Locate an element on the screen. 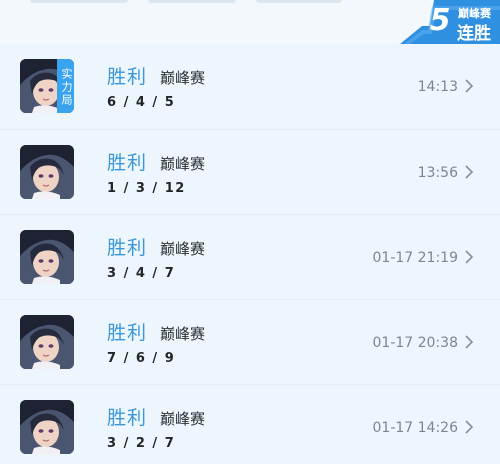 The width and height of the screenshot is (500, 464). header-bar: 5 巅峰赛 连胜 is located at coordinates (250, 22).